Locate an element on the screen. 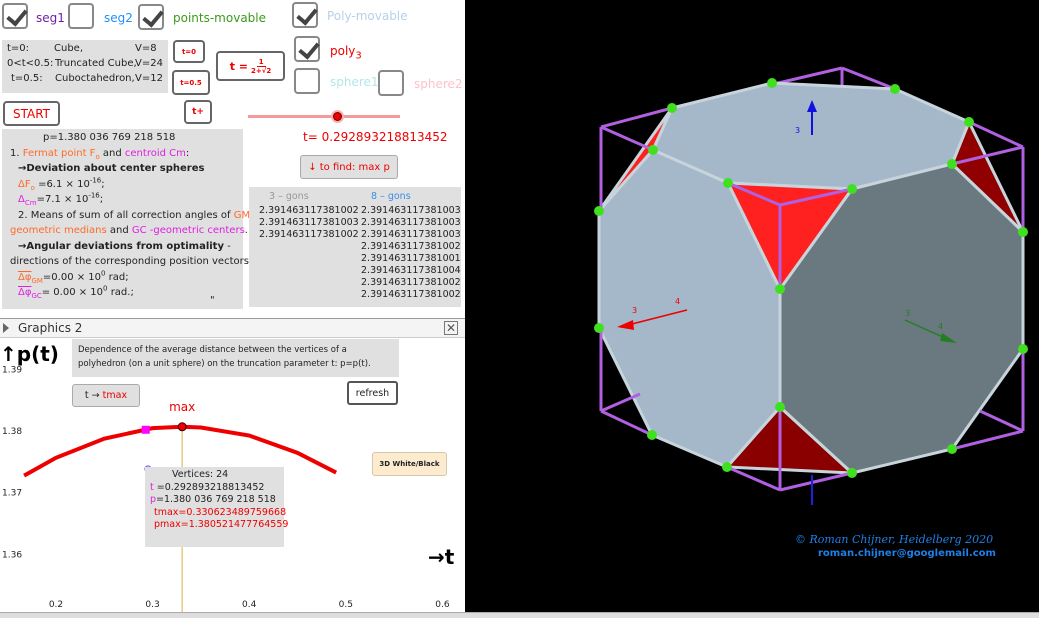 The height and width of the screenshot is (618, 1039). t-to-tmax-button: t → tmax is located at coordinates (106, 395).